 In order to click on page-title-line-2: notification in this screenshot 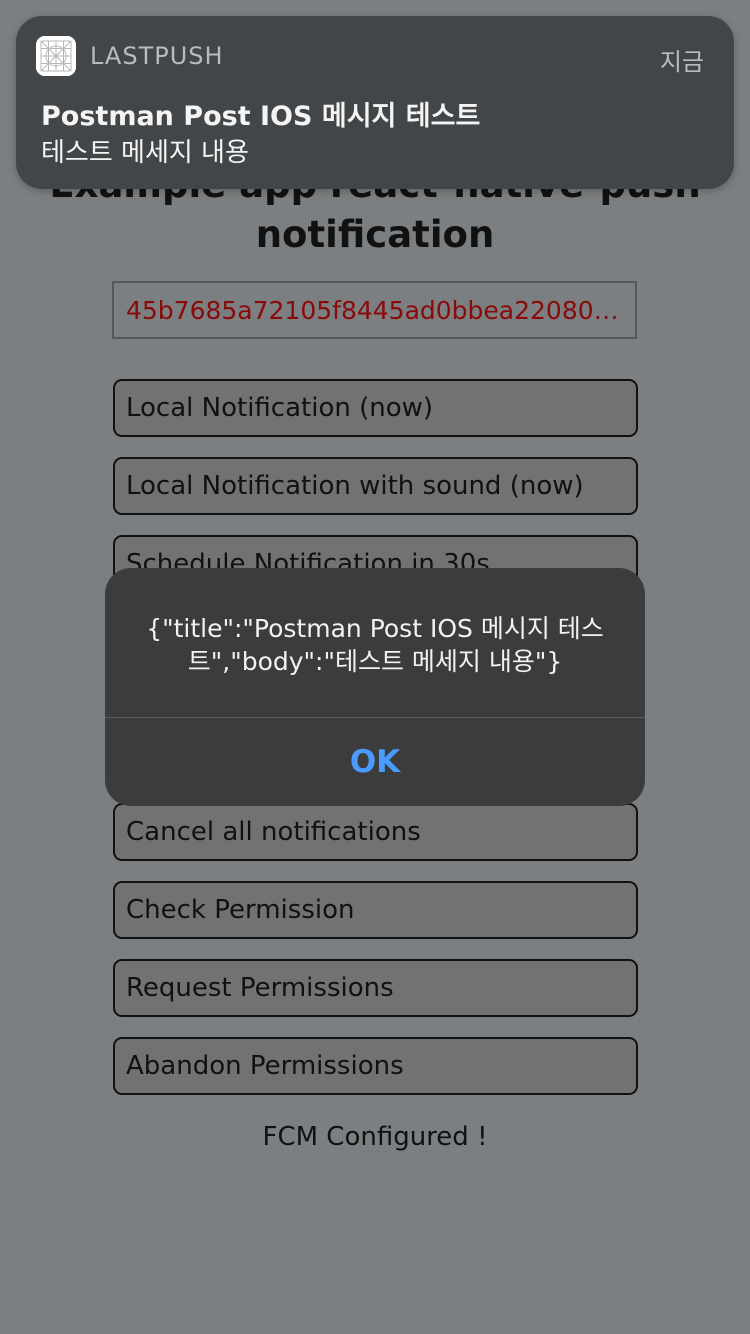, I will do `click(375, 234)`.